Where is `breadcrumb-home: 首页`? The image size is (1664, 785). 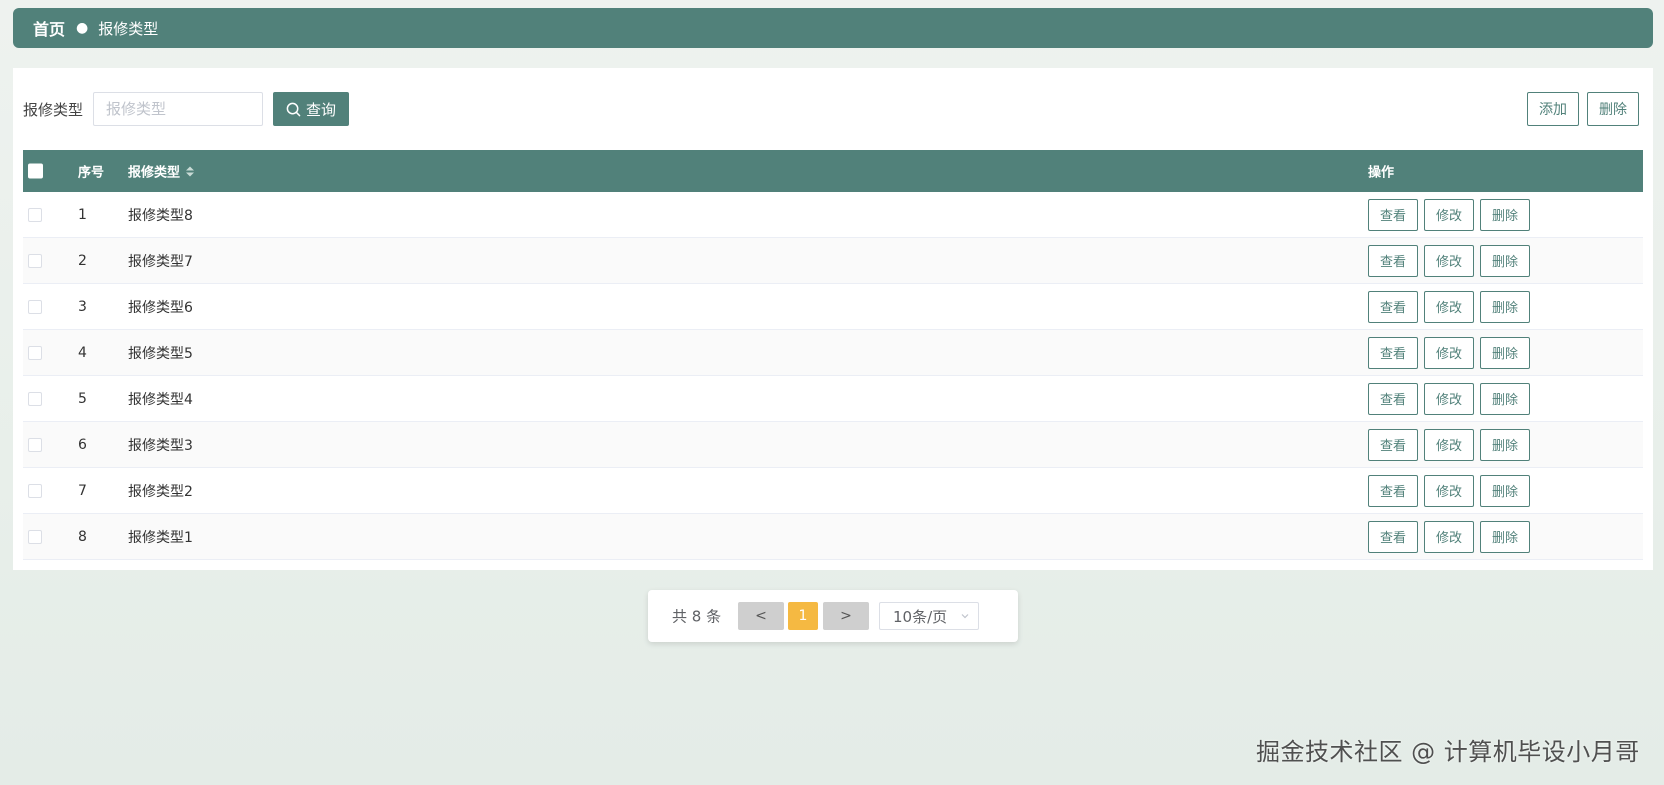 breadcrumb-home: 首页 is located at coordinates (49, 28).